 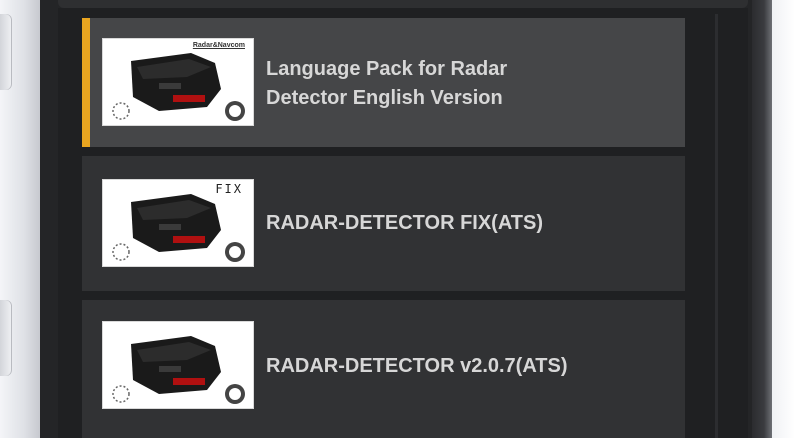 I want to click on mod-thumbnail: Radar&Navcom, so click(x=178, y=82).